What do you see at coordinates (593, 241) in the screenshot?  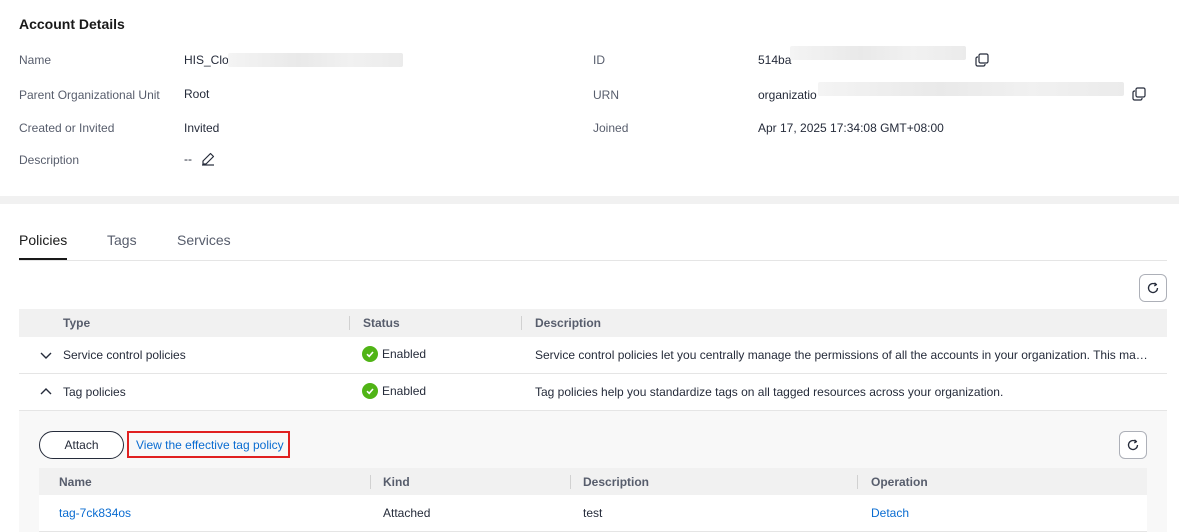 I see `detail-tabs: Policies Tags Services` at bounding box center [593, 241].